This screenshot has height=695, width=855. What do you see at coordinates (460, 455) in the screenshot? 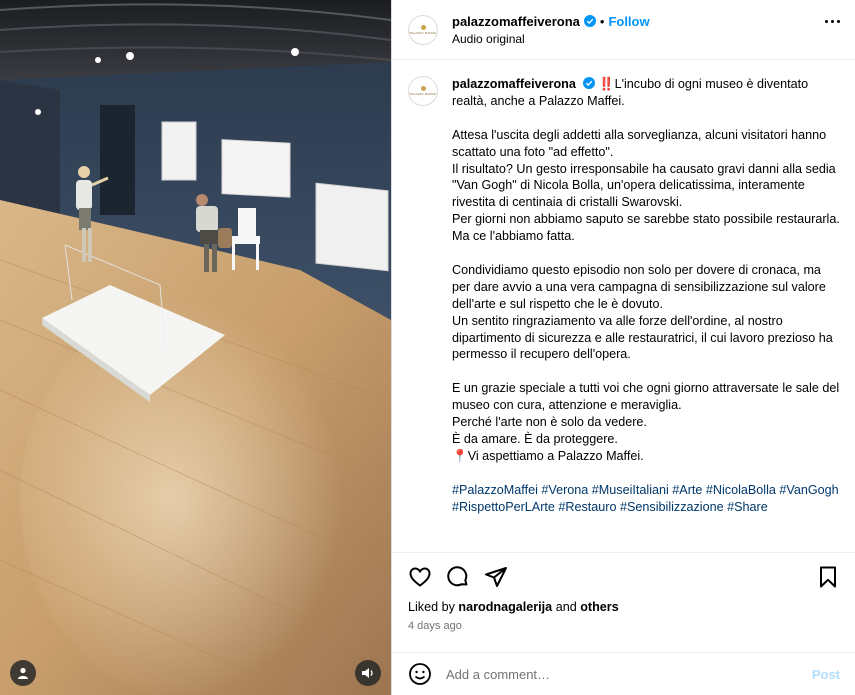
I see `pin-emoji: 📍` at bounding box center [460, 455].